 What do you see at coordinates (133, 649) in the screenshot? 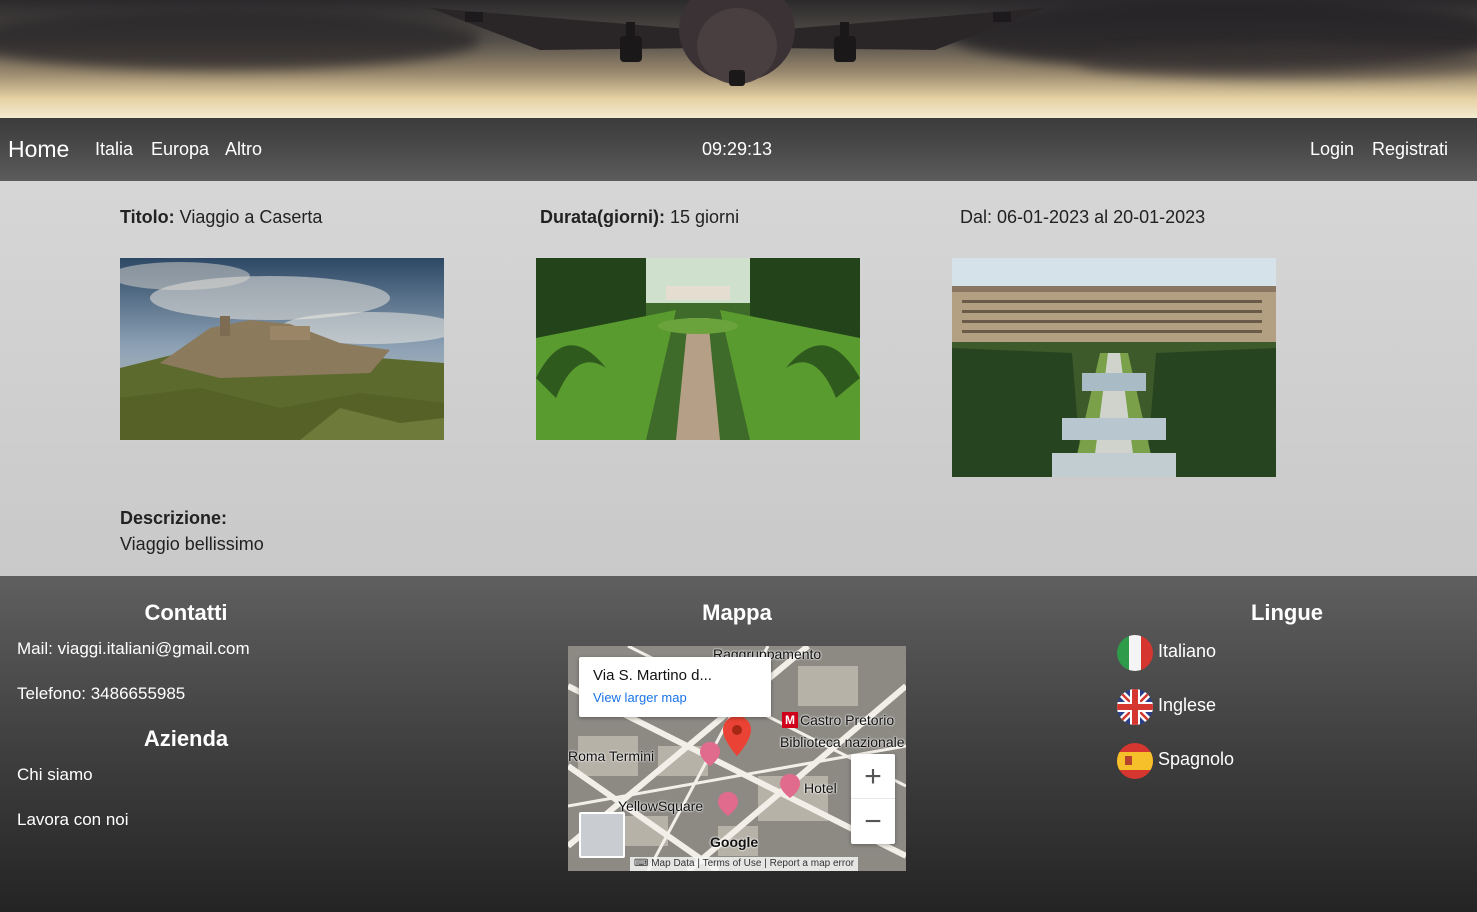
I see `contact-mail: Mail: viaggi.italiani@gmail.com` at bounding box center [133, 649].